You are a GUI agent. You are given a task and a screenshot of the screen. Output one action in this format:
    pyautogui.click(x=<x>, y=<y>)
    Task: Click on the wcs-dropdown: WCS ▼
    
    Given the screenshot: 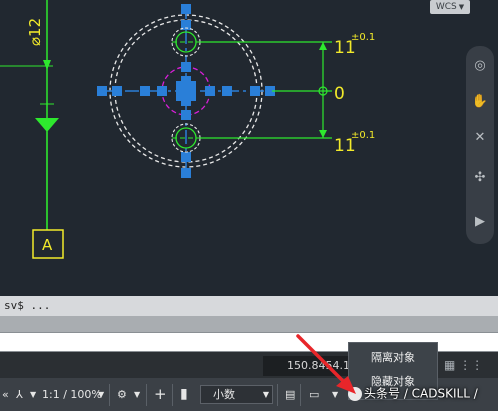 What is the action you would take?
    pyautogui.click(x=450, y=7)
    